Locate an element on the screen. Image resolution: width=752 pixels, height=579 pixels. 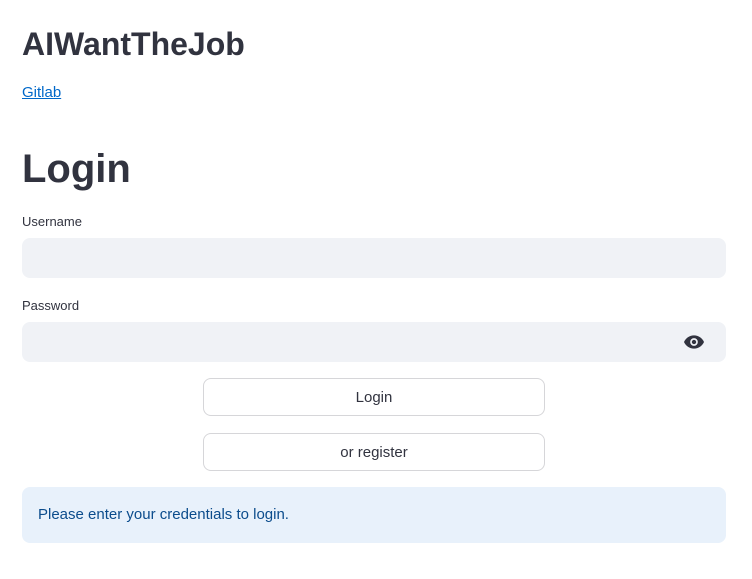
username-input is located at coordinates (374, 258).